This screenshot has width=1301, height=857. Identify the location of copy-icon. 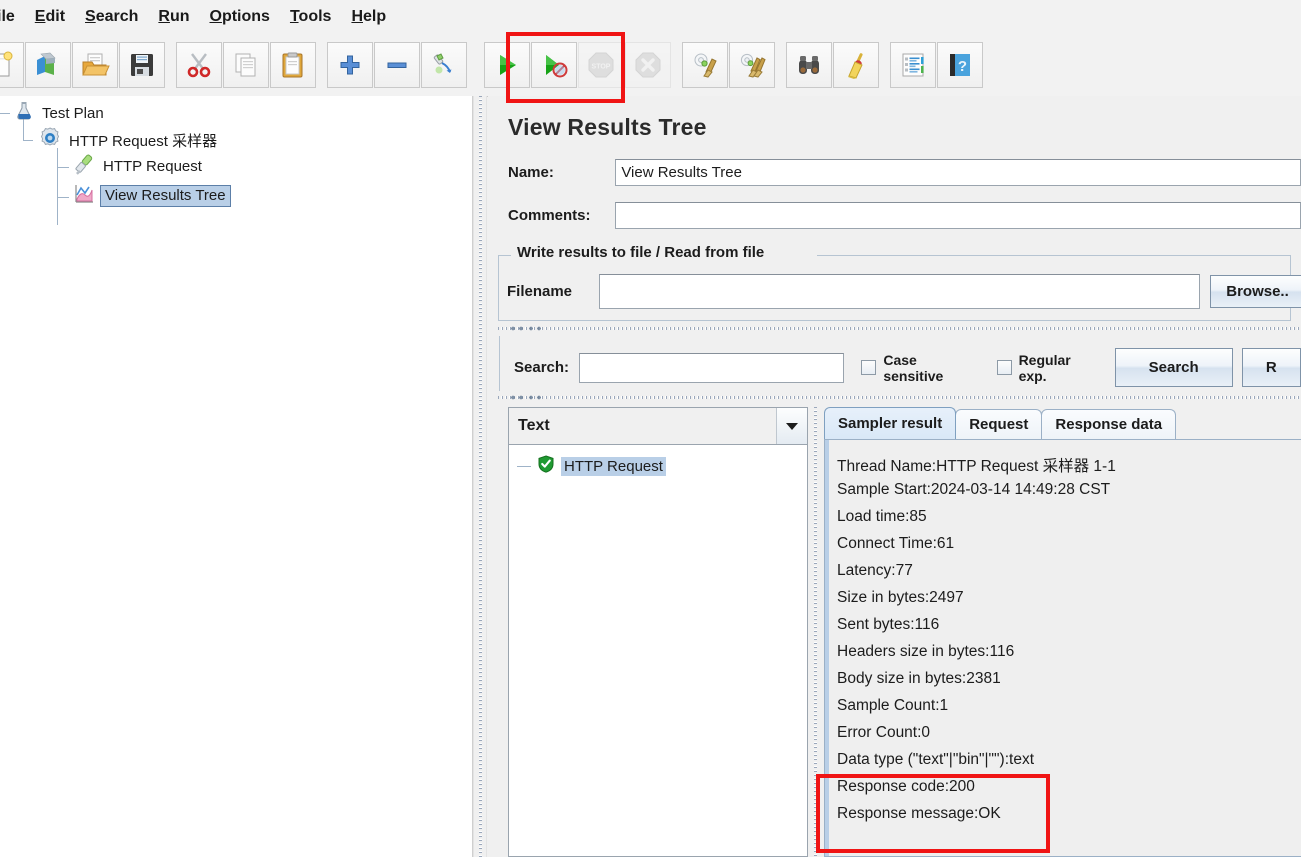
(246, 65).